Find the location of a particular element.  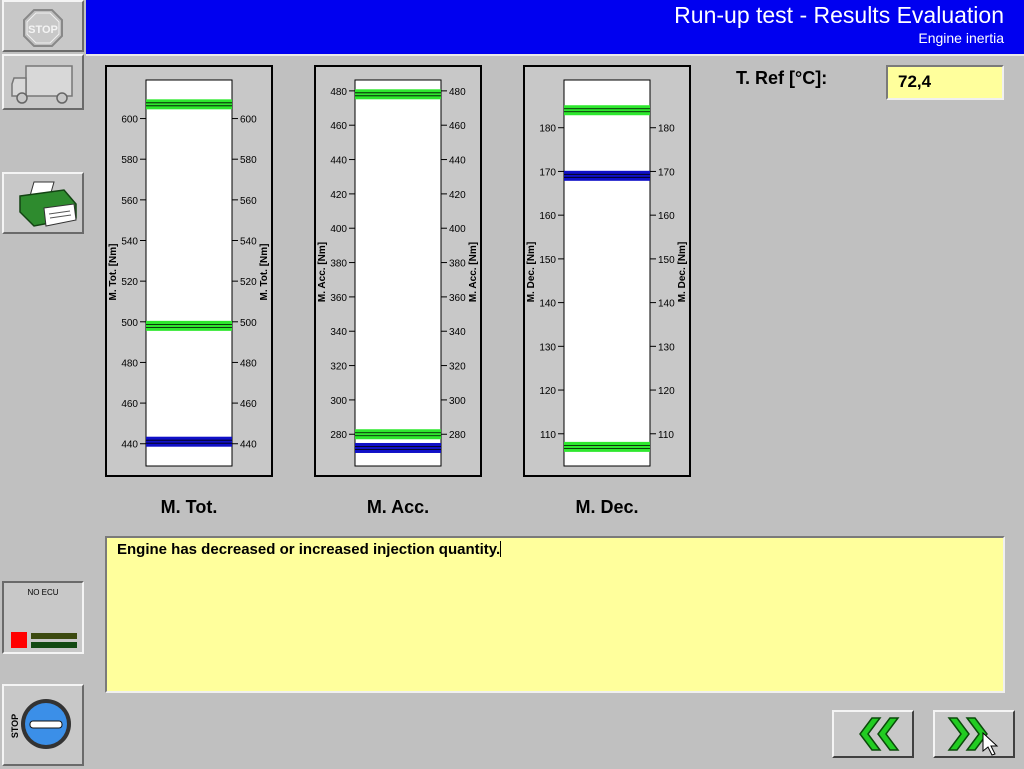

tick-label: 500 is located at coordinates (129, 323).